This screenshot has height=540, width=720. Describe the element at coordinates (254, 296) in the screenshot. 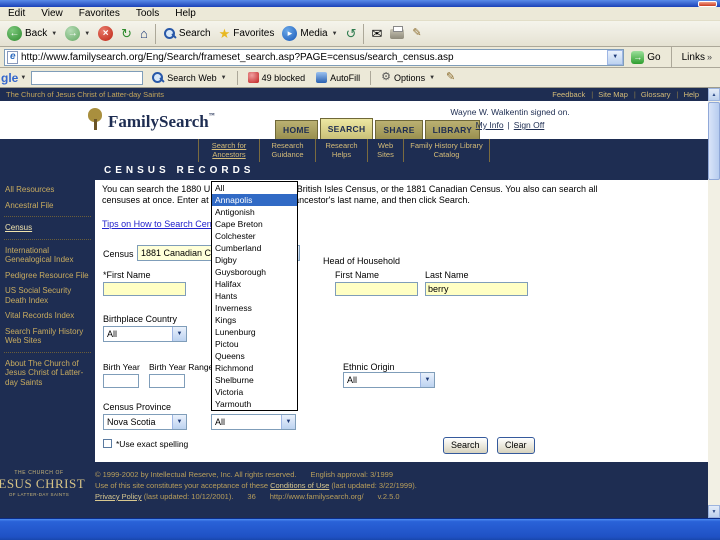

I see `county-option: Hants` at that location.